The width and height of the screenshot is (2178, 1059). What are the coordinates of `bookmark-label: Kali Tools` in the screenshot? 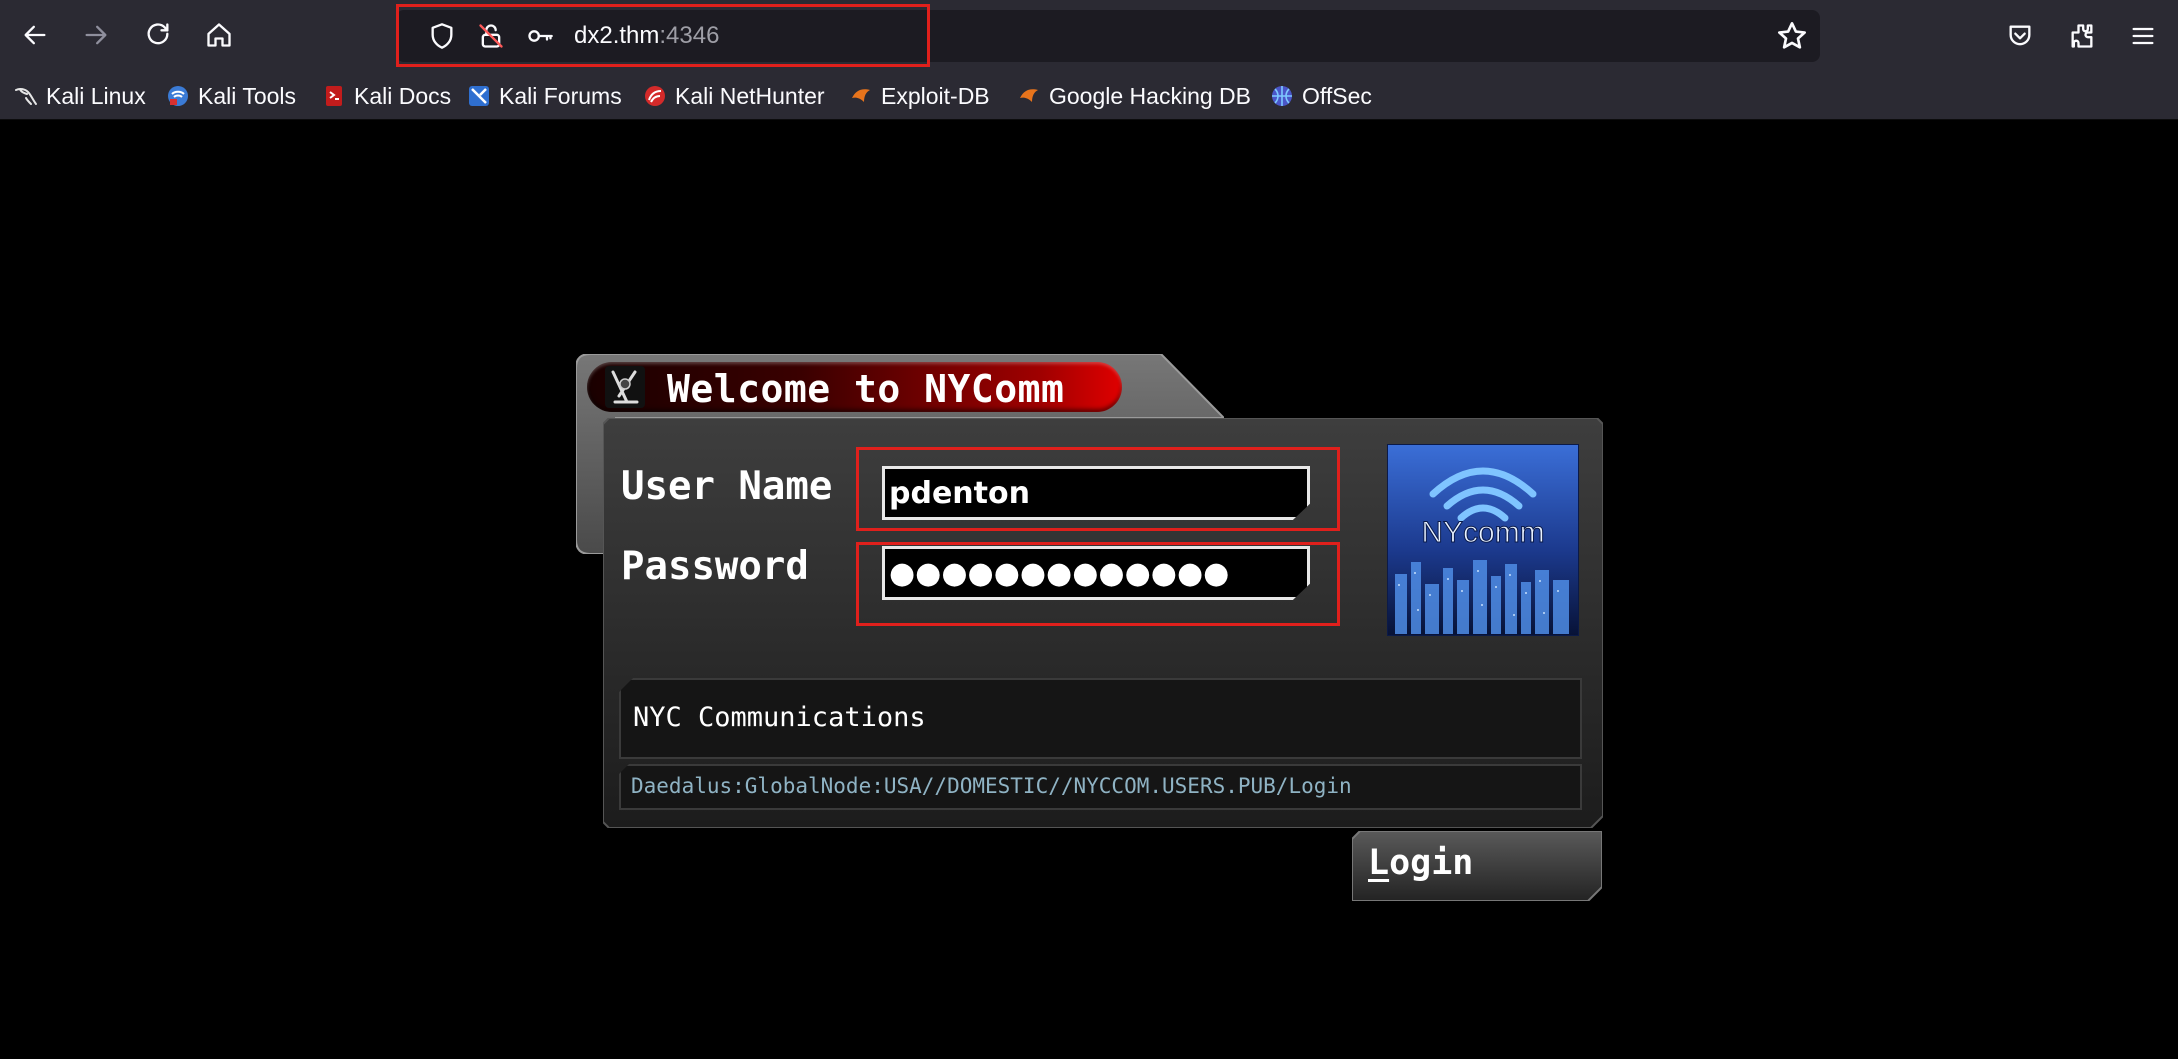 It's located at (247, 95).